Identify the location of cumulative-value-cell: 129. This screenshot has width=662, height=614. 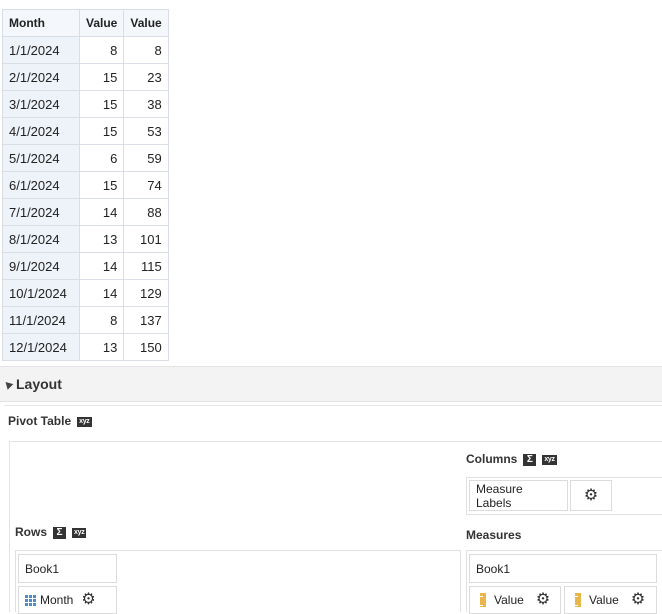
(146, 293).